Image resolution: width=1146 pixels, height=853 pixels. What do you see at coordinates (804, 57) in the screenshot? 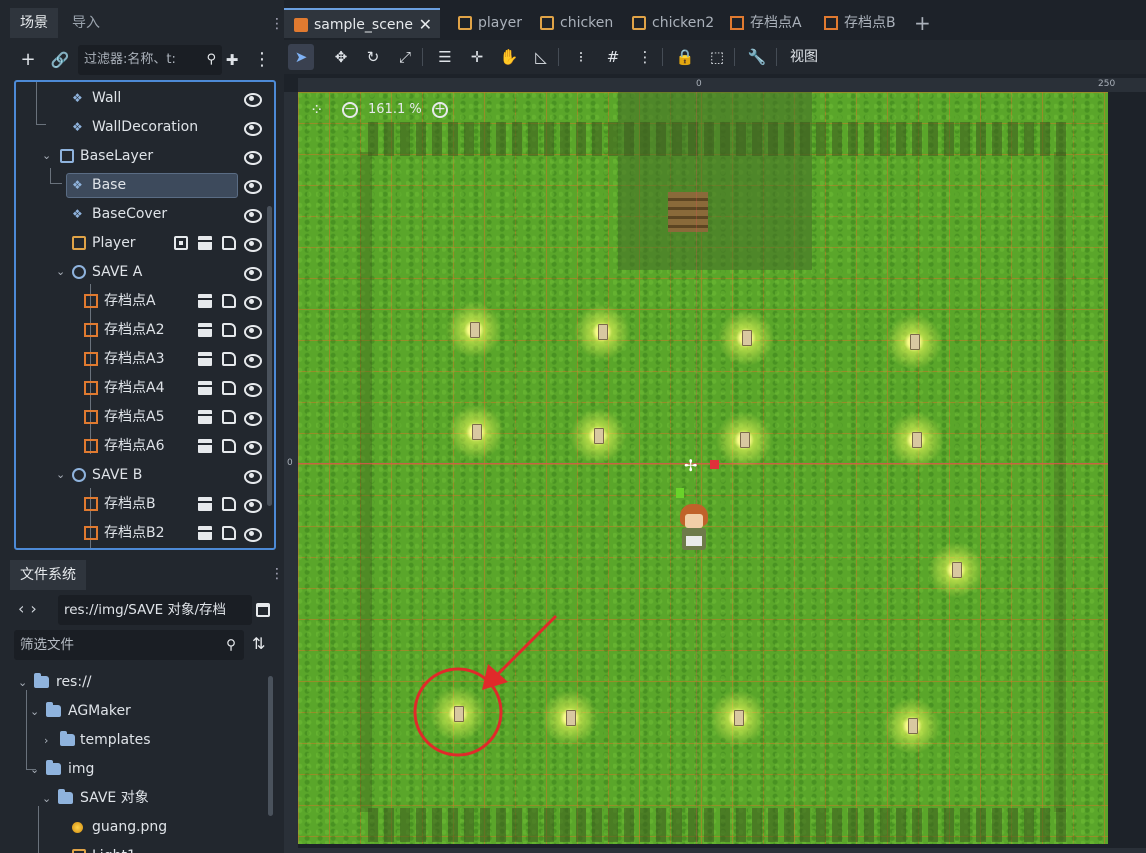
I see `view-menu: 视图` at bounding box center [804, 57].